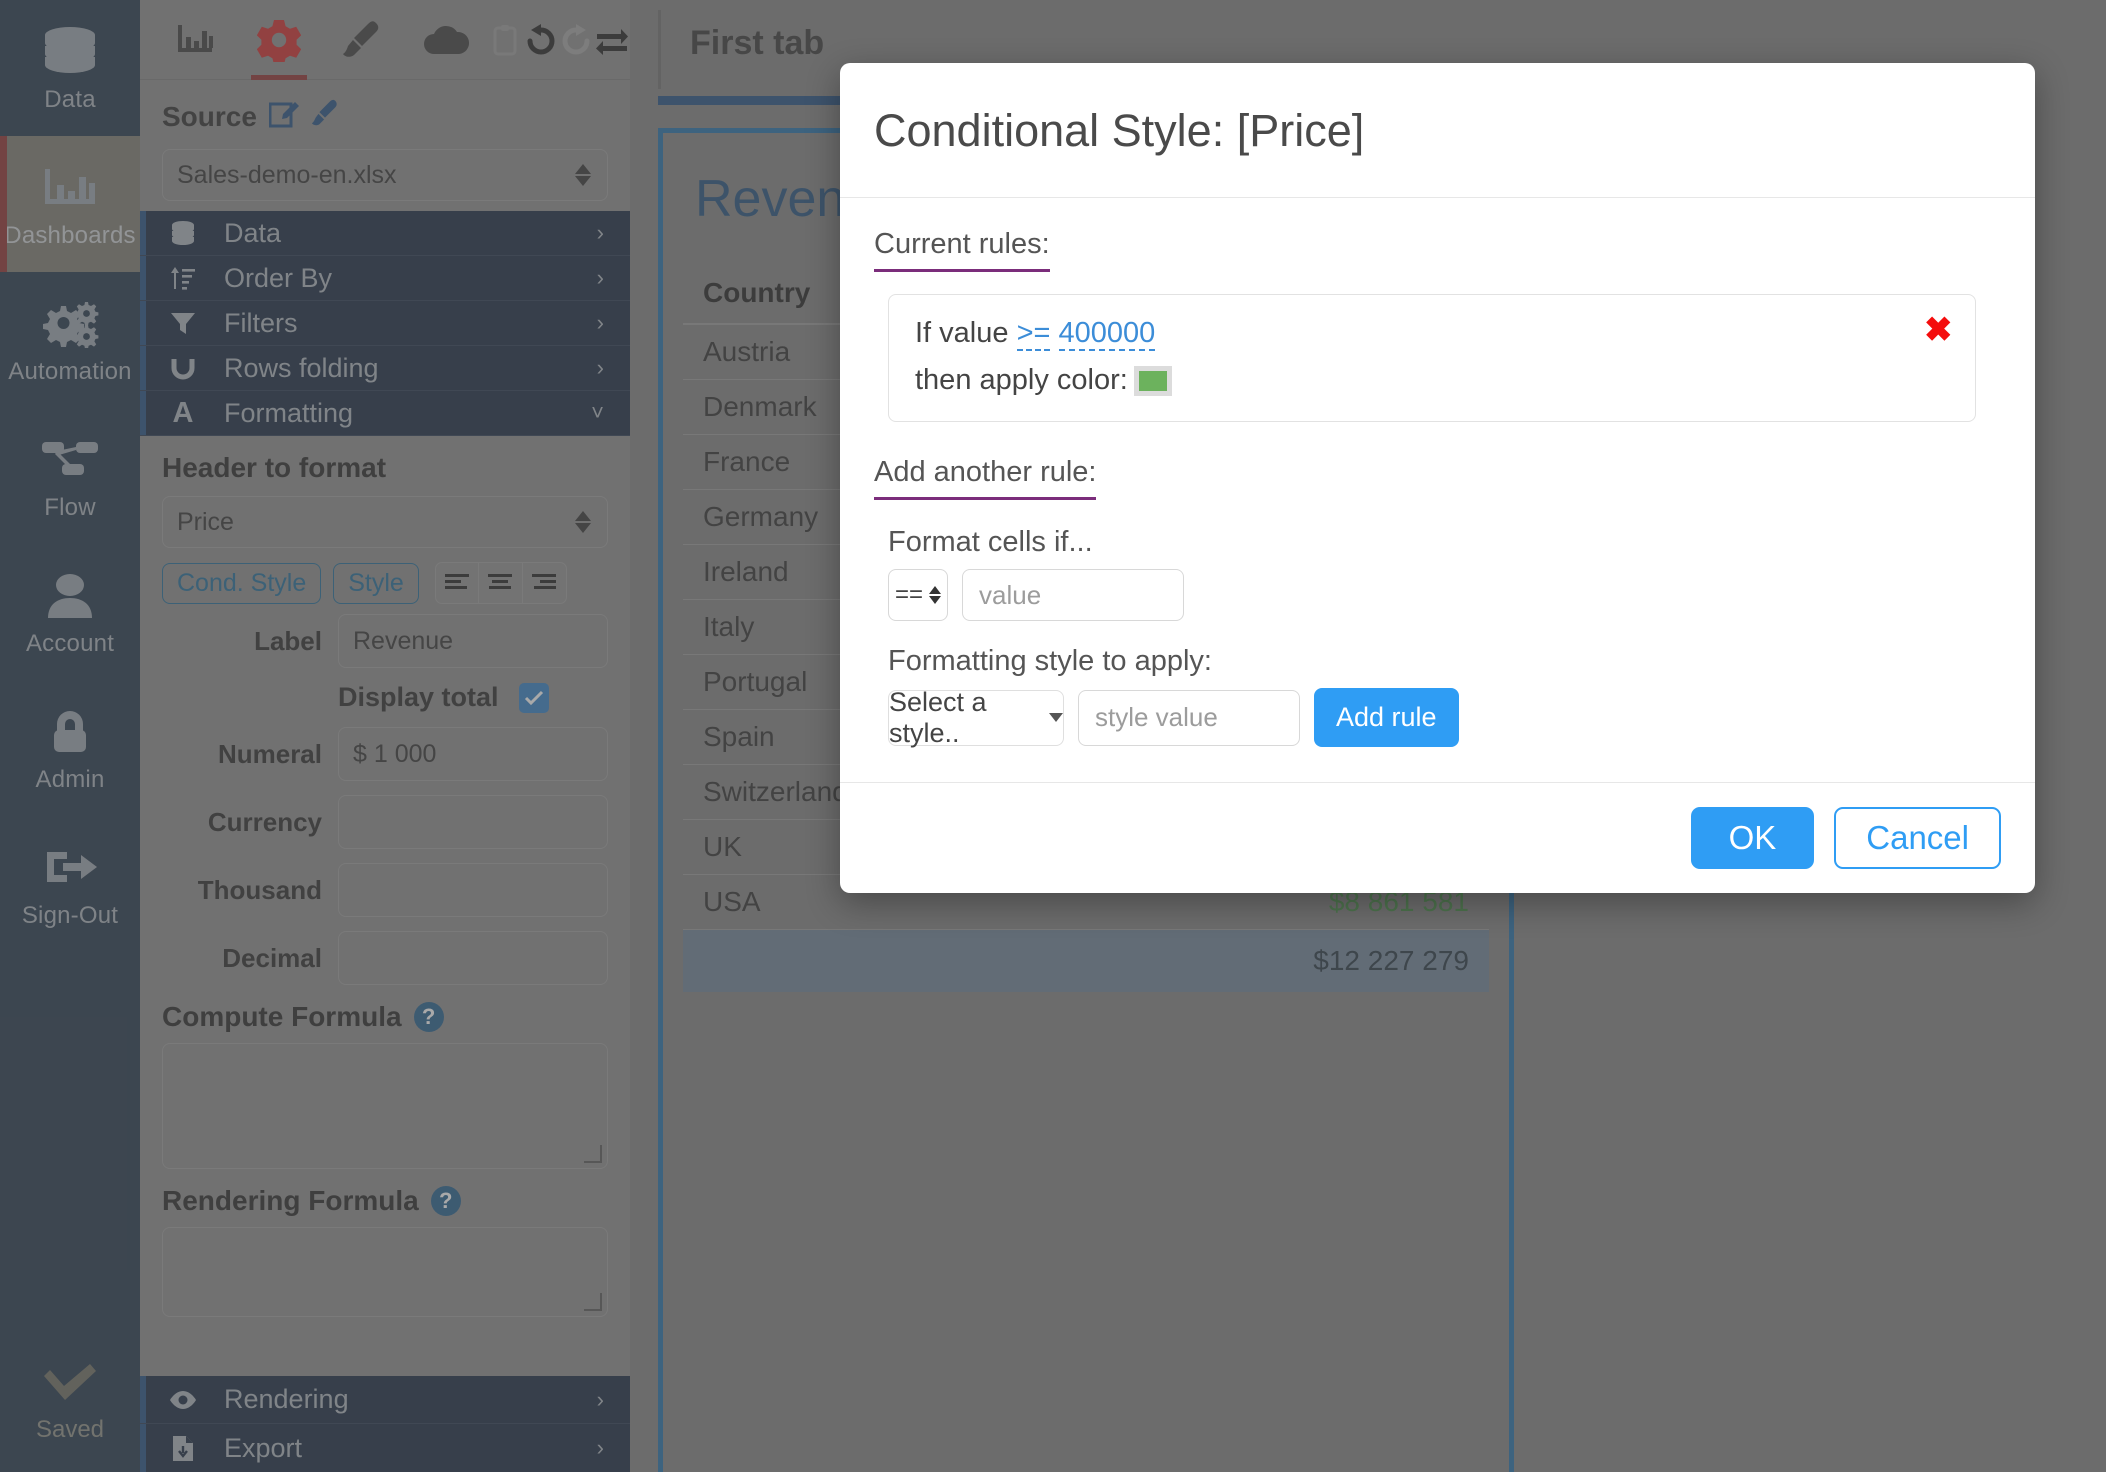 The height and width of the screenshot is (1472, 2106). Describe the element at coordinates (1938, 330) in the screenshot. I see `close-icon: ✖` at that location.